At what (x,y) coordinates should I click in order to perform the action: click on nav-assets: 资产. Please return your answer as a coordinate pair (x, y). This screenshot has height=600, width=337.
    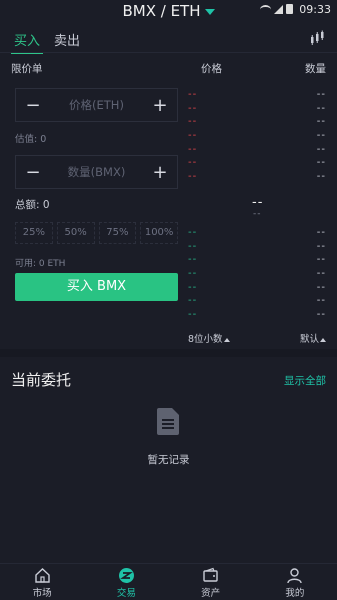
    Looking at the image, I should click on (211, 582).